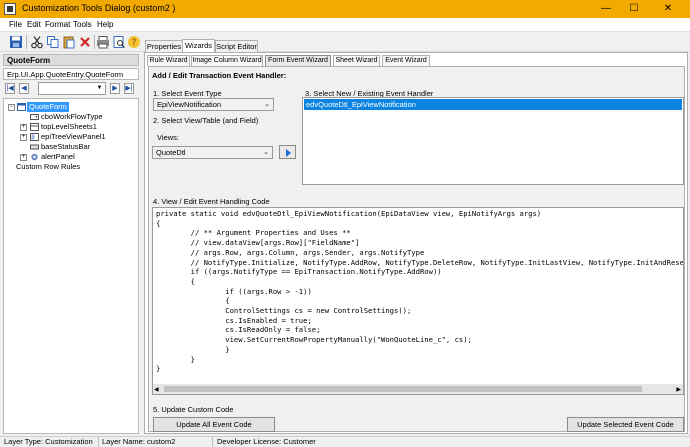 The image size is (690, 447). Describe the element at coordinates (198, 45) in the screenshot. I see `tab-wizards: Wizards` at that location.